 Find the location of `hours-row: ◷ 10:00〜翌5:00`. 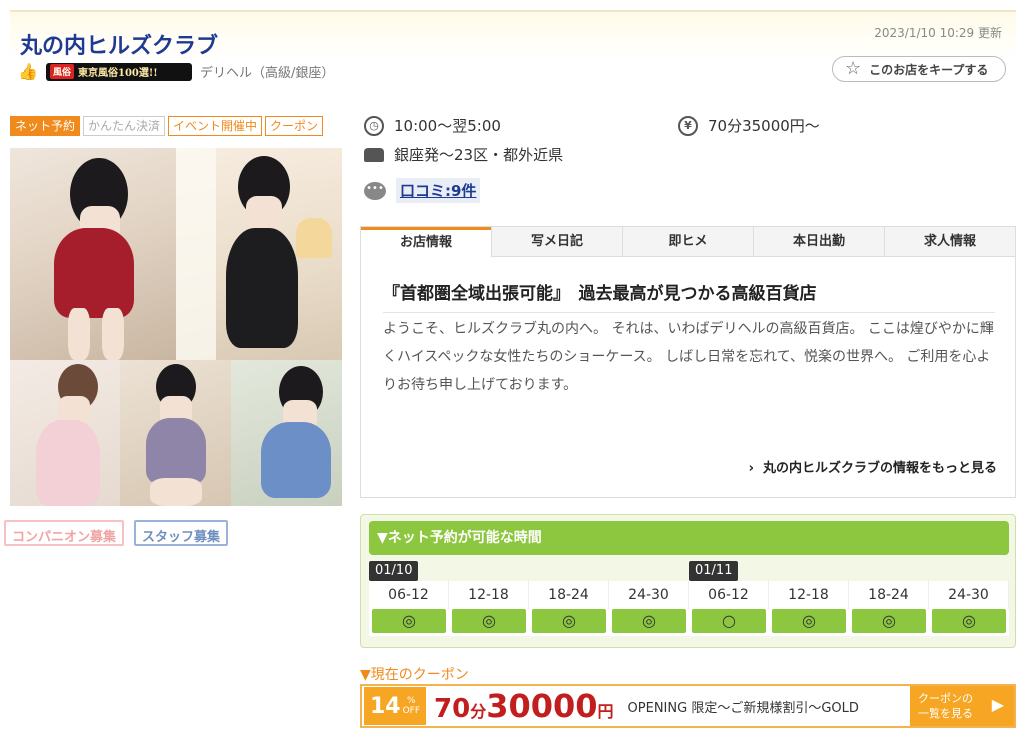

hours-row: ◷ 10:00〜翌5:00 is located at coordinates (432, 125).